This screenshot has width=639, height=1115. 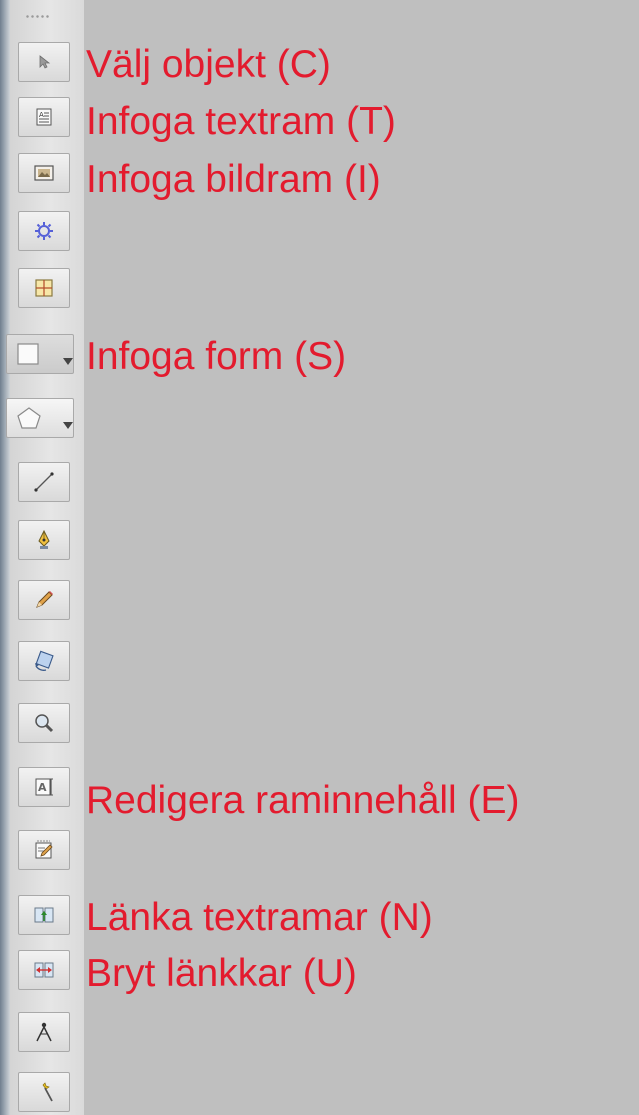 I want to click on tool-select-button, so click(x=44, y=62).